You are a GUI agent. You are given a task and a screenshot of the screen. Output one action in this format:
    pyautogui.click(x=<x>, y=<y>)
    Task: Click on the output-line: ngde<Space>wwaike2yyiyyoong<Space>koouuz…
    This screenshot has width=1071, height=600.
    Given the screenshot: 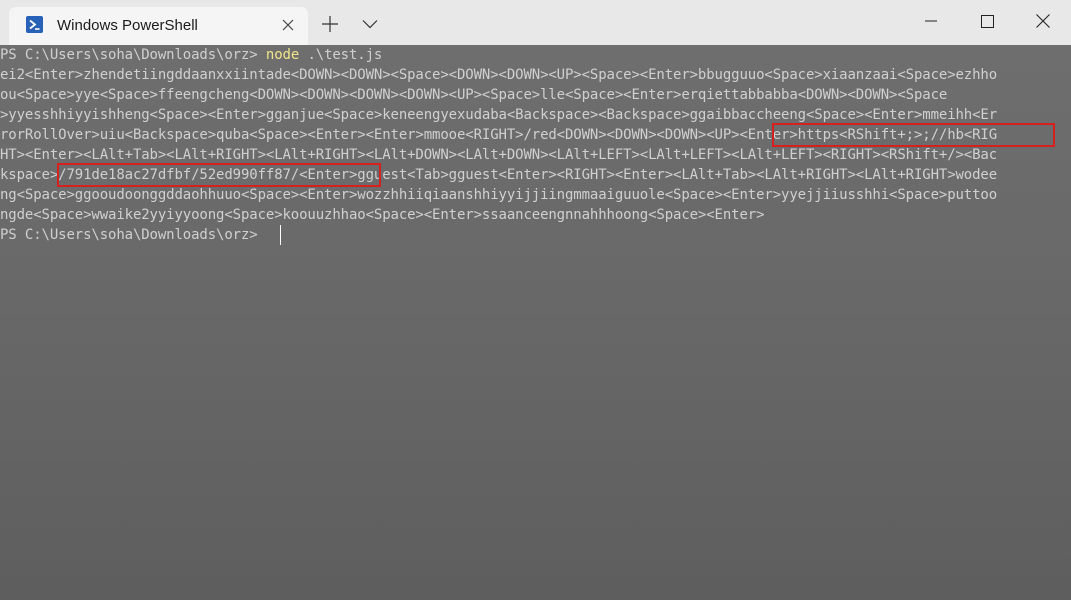 What is the action you would take?
    pyautogui.click(x=382, y=215)
    